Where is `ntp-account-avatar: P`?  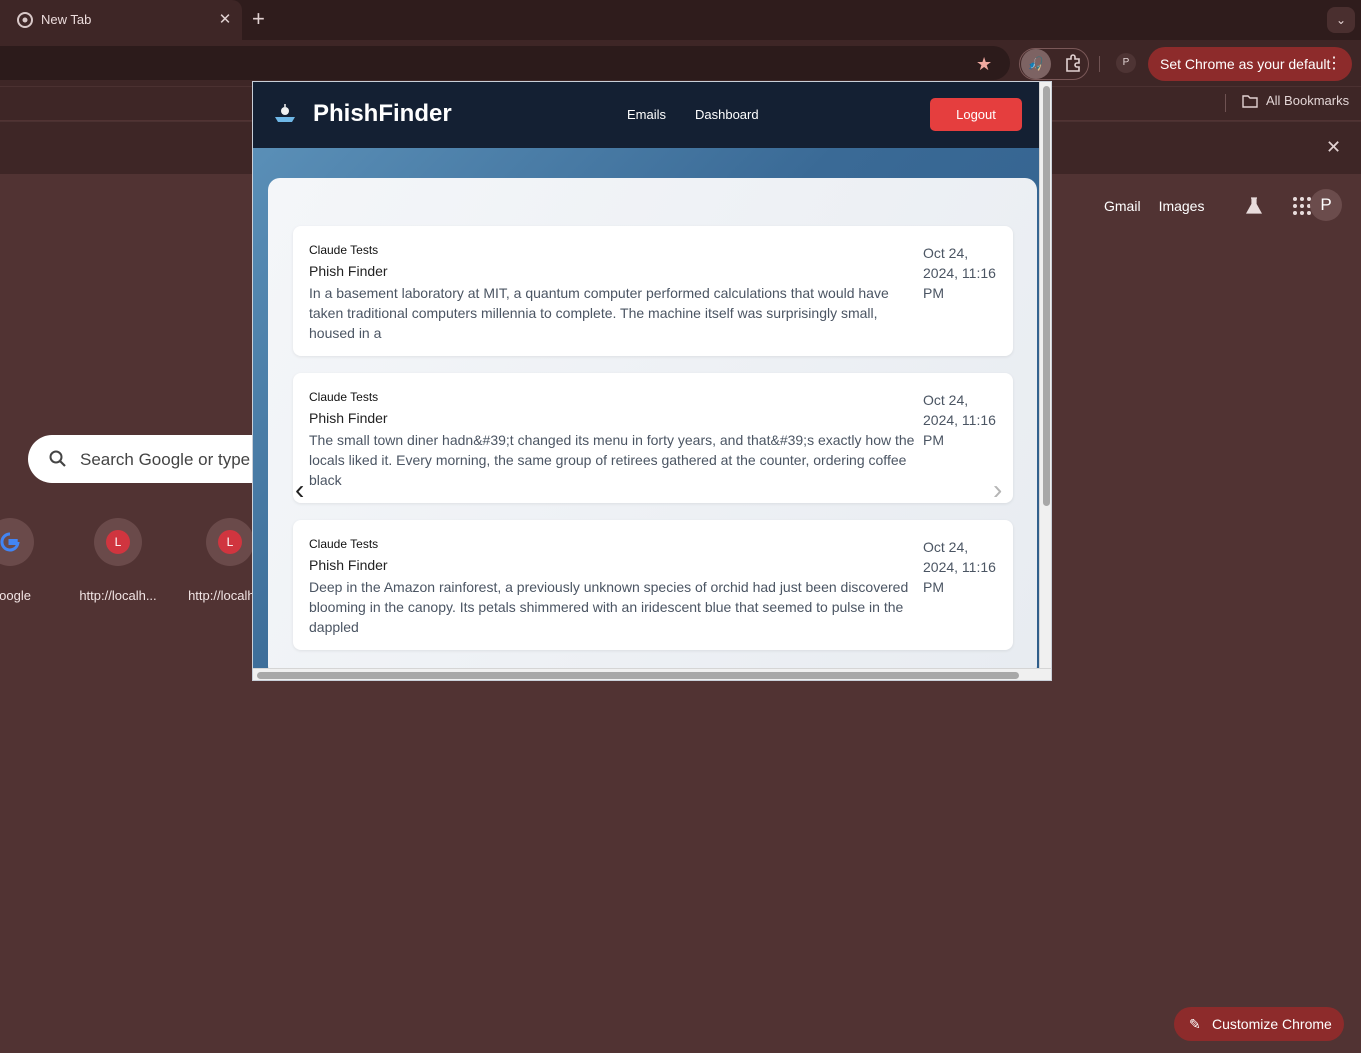
ntp-account-avatar: P is located at coordinates (1326, 205).